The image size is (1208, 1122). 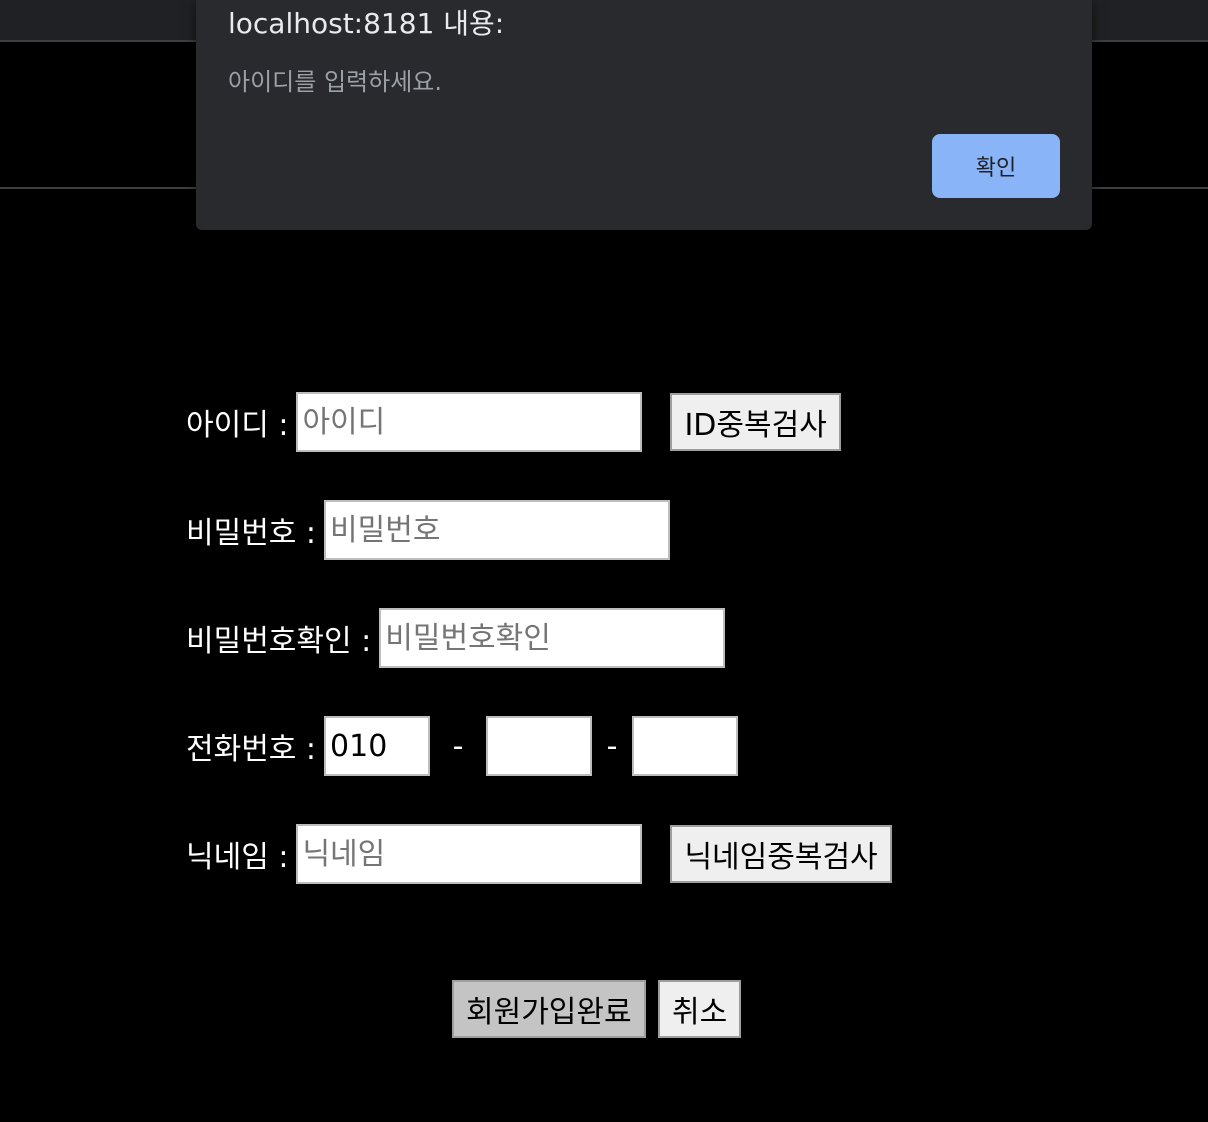 I want to click on phone-part1-input, so click(x=377, y=746).